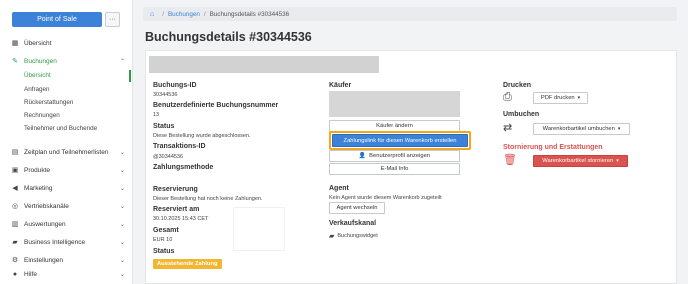 The width and height of the screenshot is (688, 284). What do you see at coordinates (508, 128) in the screenshot?
I see `swap-arrows-icon: ⇄` at bounding box center [508, 128].